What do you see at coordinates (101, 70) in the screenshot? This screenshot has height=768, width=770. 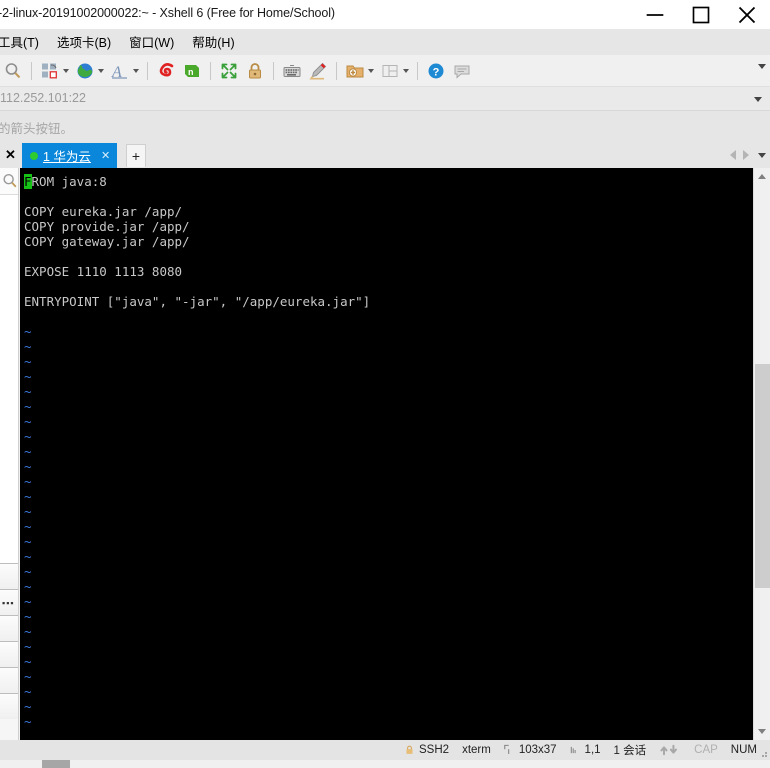 I see `globe-caret-icon` at bounding box center [101, 70].